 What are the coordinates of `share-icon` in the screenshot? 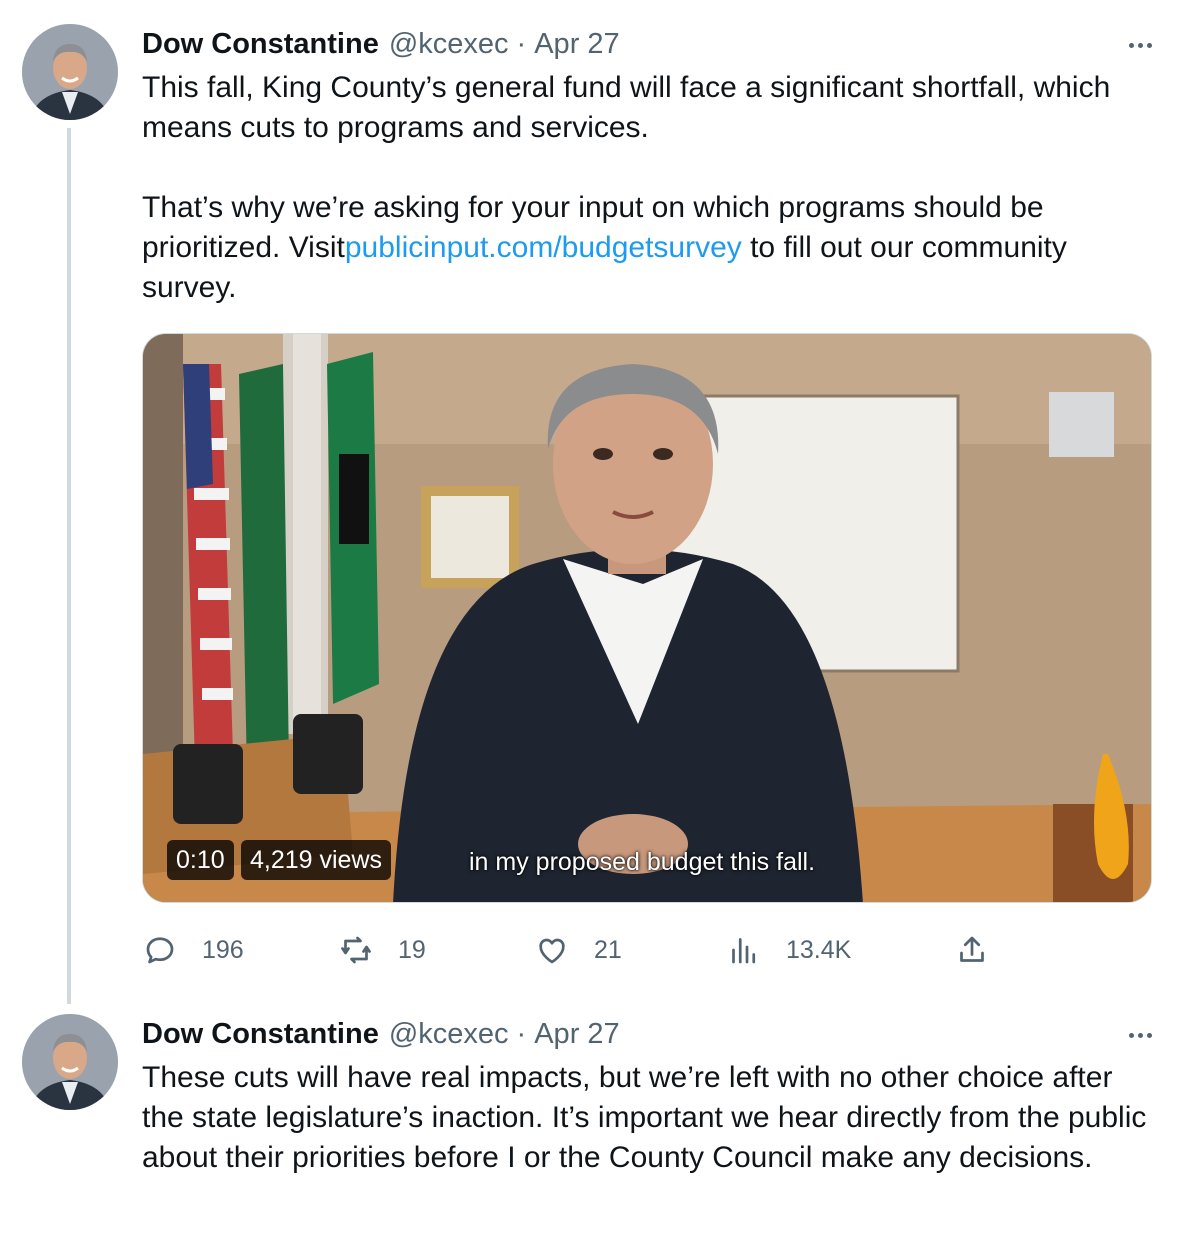 It's located at (972, 949).